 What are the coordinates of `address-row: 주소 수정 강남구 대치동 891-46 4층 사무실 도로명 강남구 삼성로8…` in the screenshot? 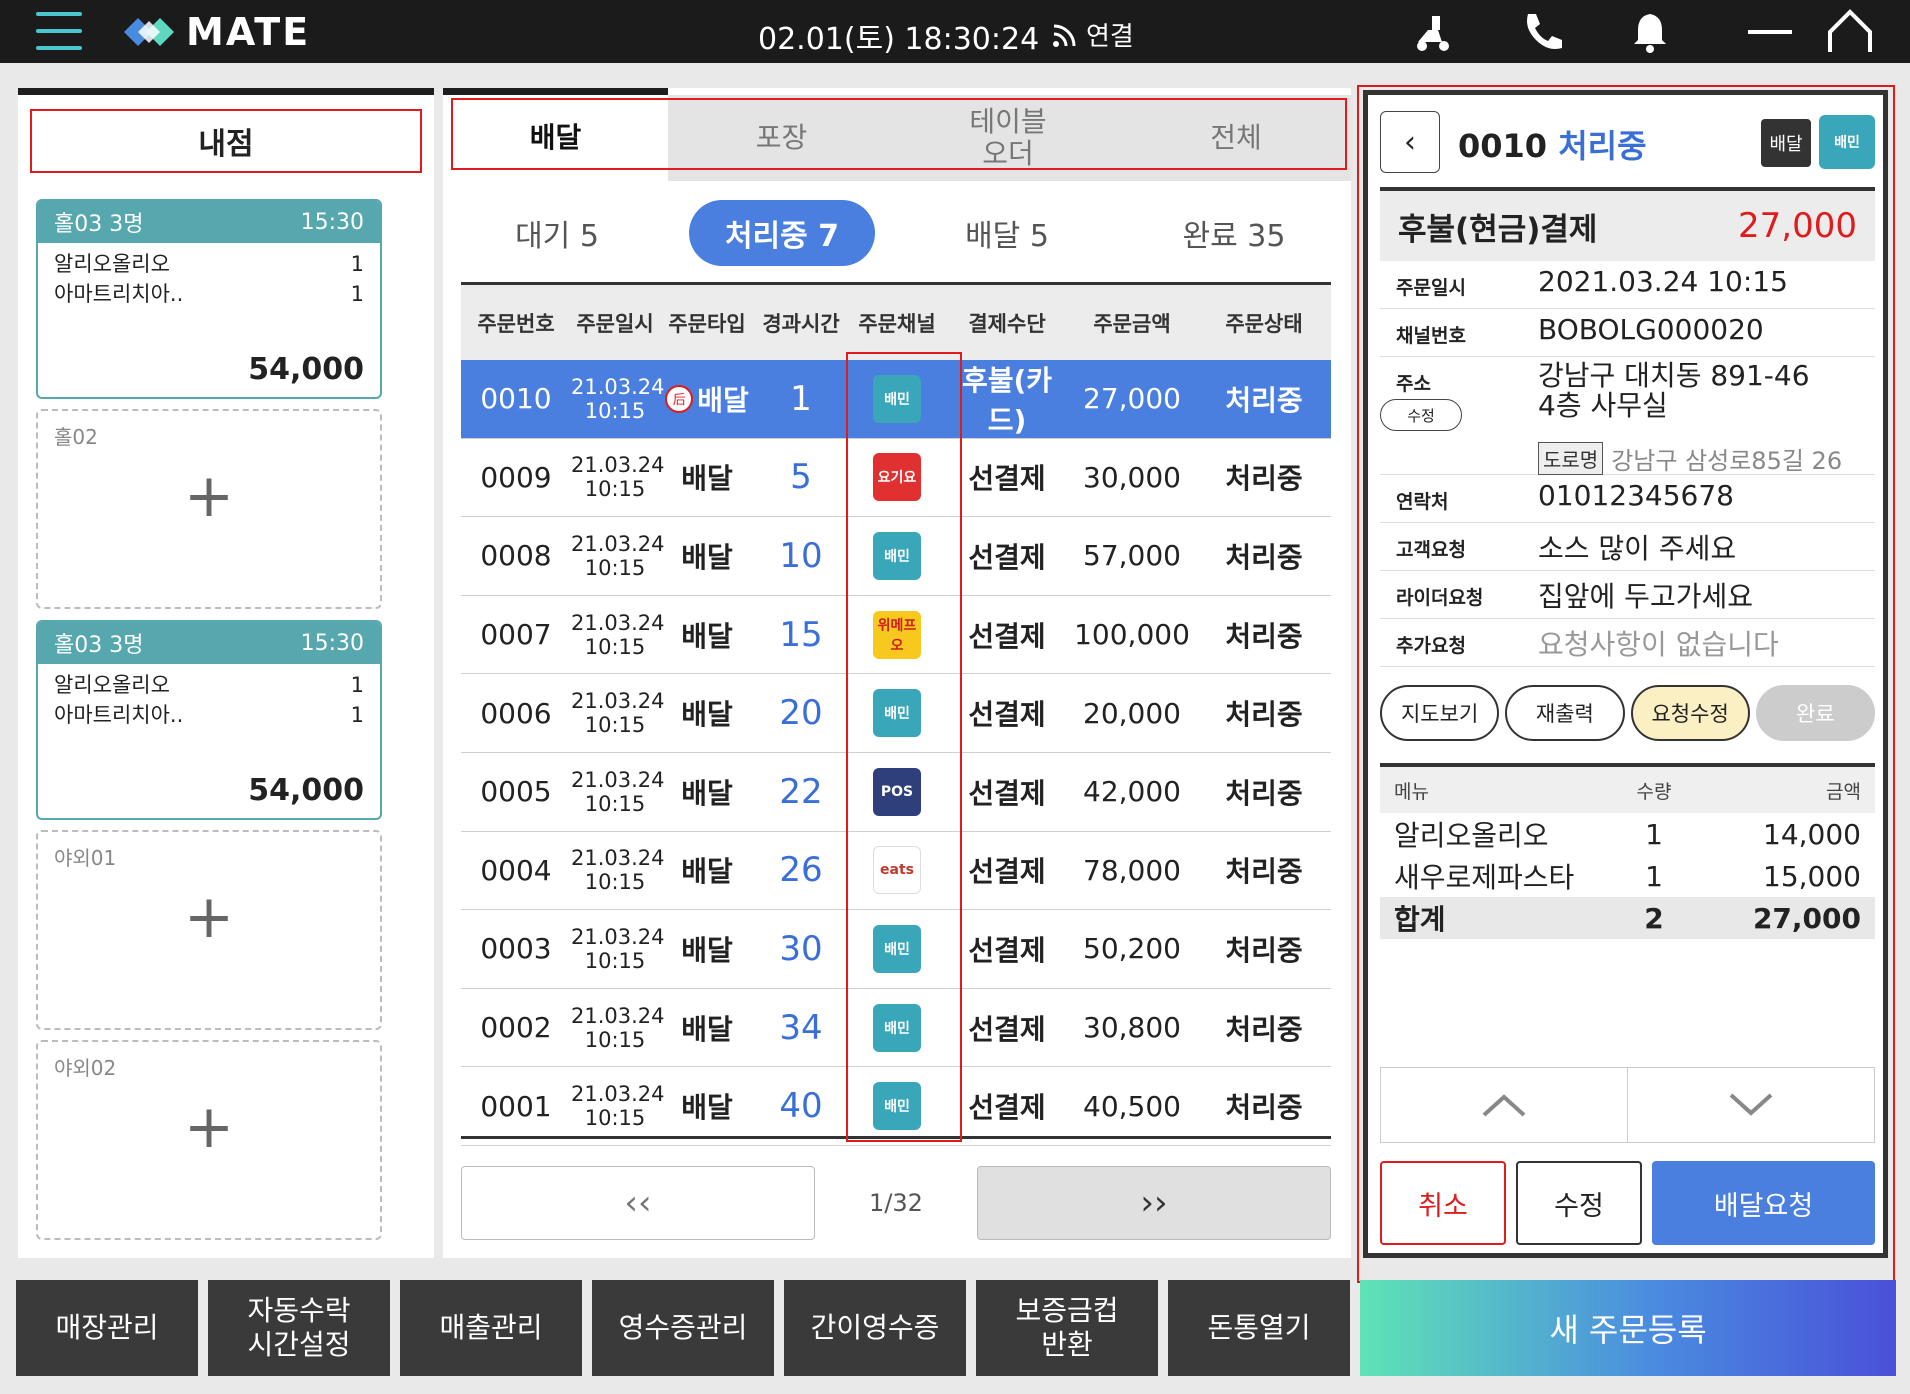 It's located at (1627, 416).